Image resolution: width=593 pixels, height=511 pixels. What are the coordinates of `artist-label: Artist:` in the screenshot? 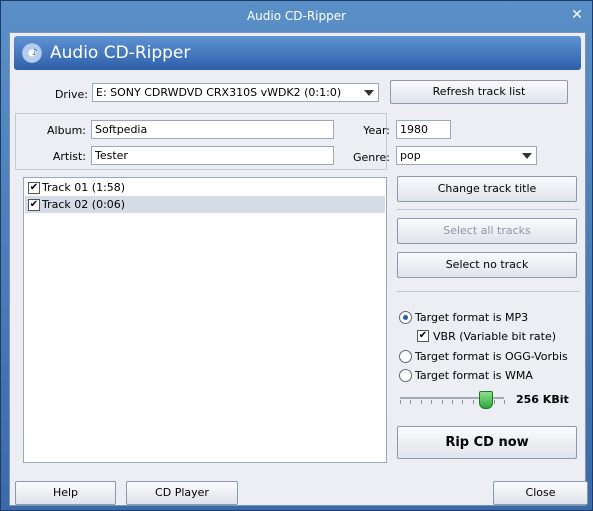 It's located at (69, 156).